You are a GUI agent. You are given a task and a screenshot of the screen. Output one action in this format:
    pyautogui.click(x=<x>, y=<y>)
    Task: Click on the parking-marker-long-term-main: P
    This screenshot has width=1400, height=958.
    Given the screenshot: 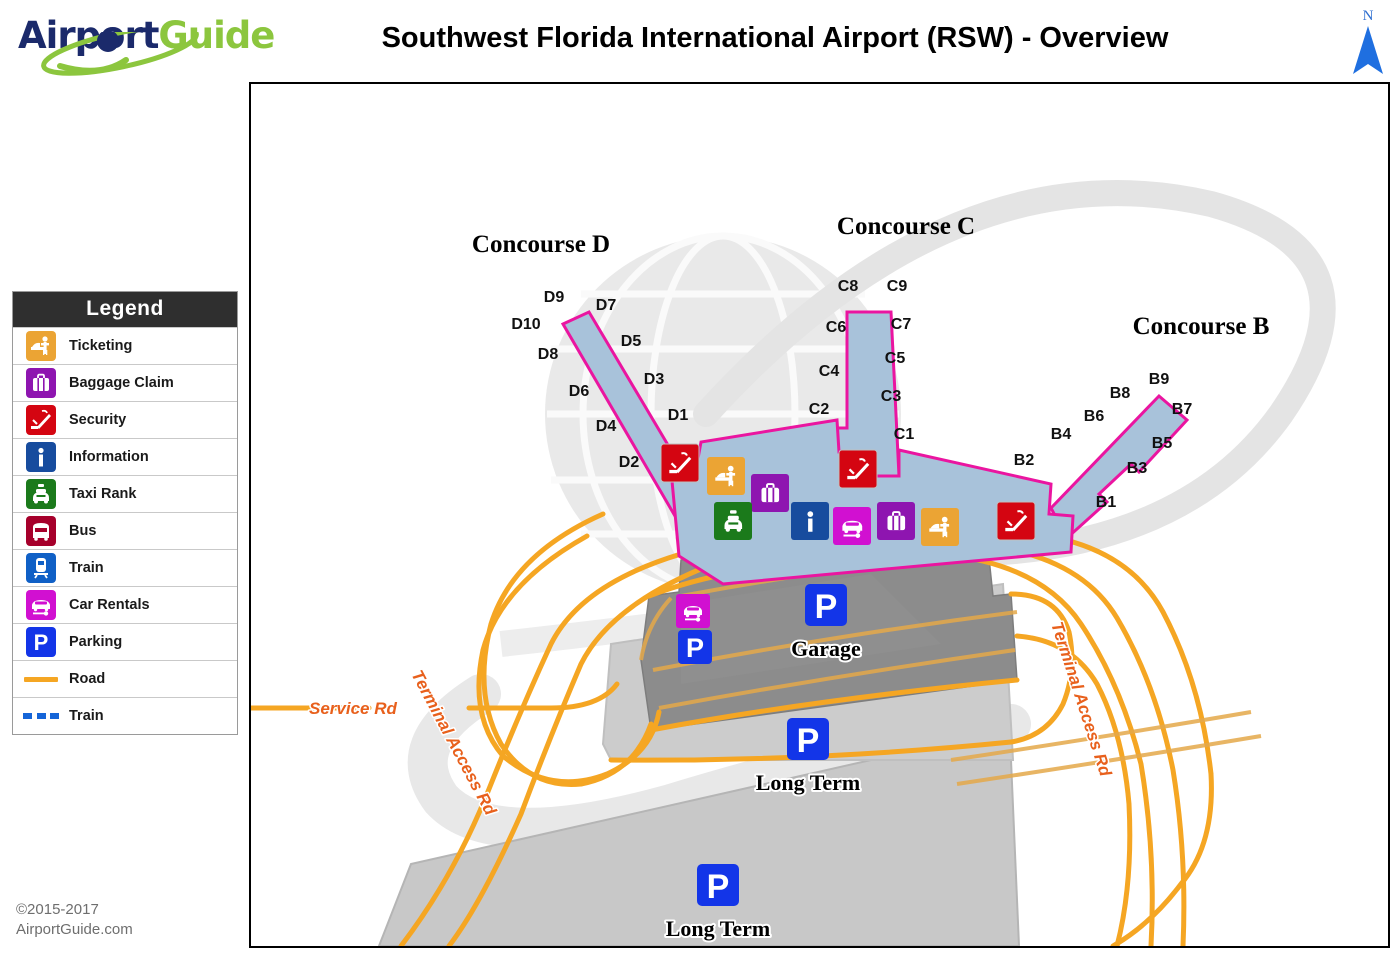 What is the action you would take?
    pyautogui.click(x=808, y=739)
    